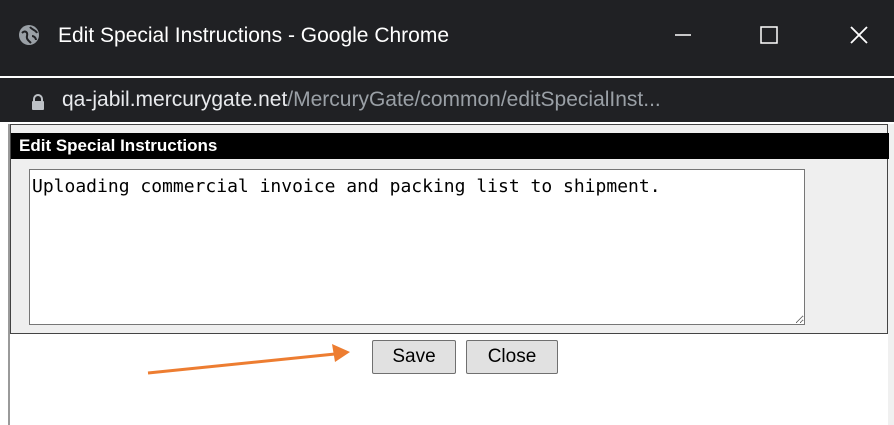  Describe the element at coordinates (248, 359) in the screenshot. I see `annotation-arrow-icon` at that location.